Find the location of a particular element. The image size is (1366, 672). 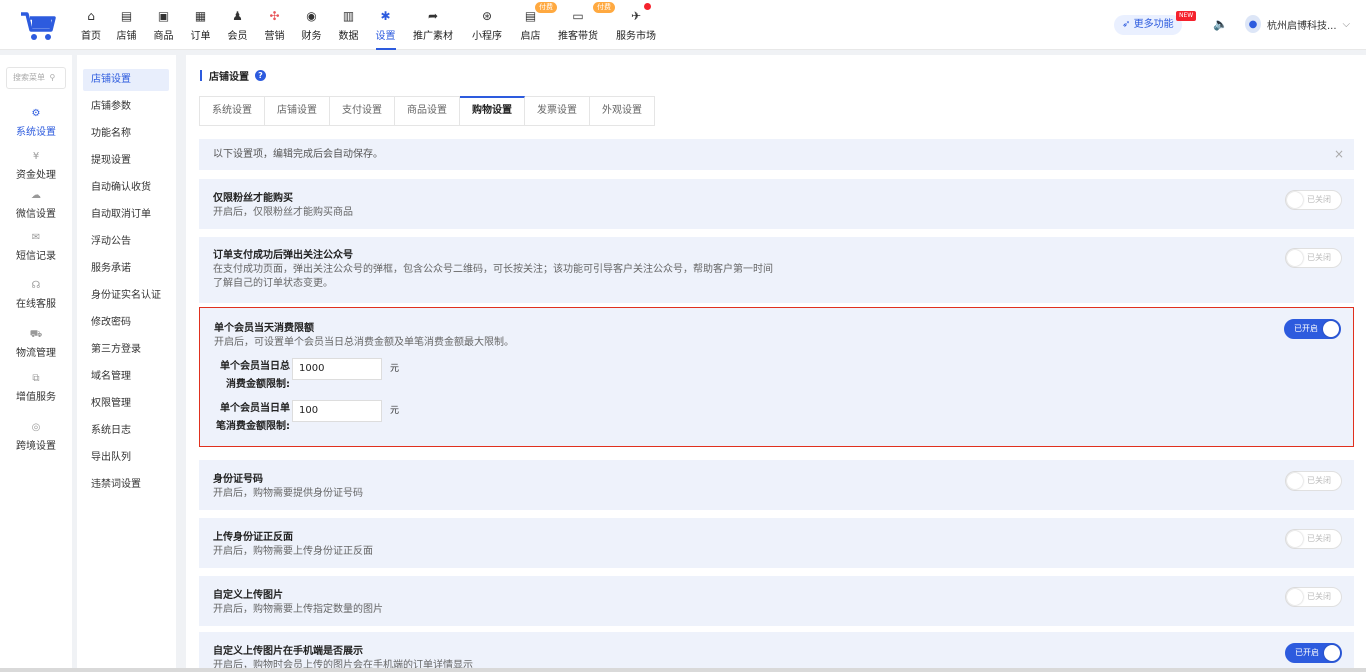

setting-title: 单个会员当天消费限额 is located at coordinates (264, 328).